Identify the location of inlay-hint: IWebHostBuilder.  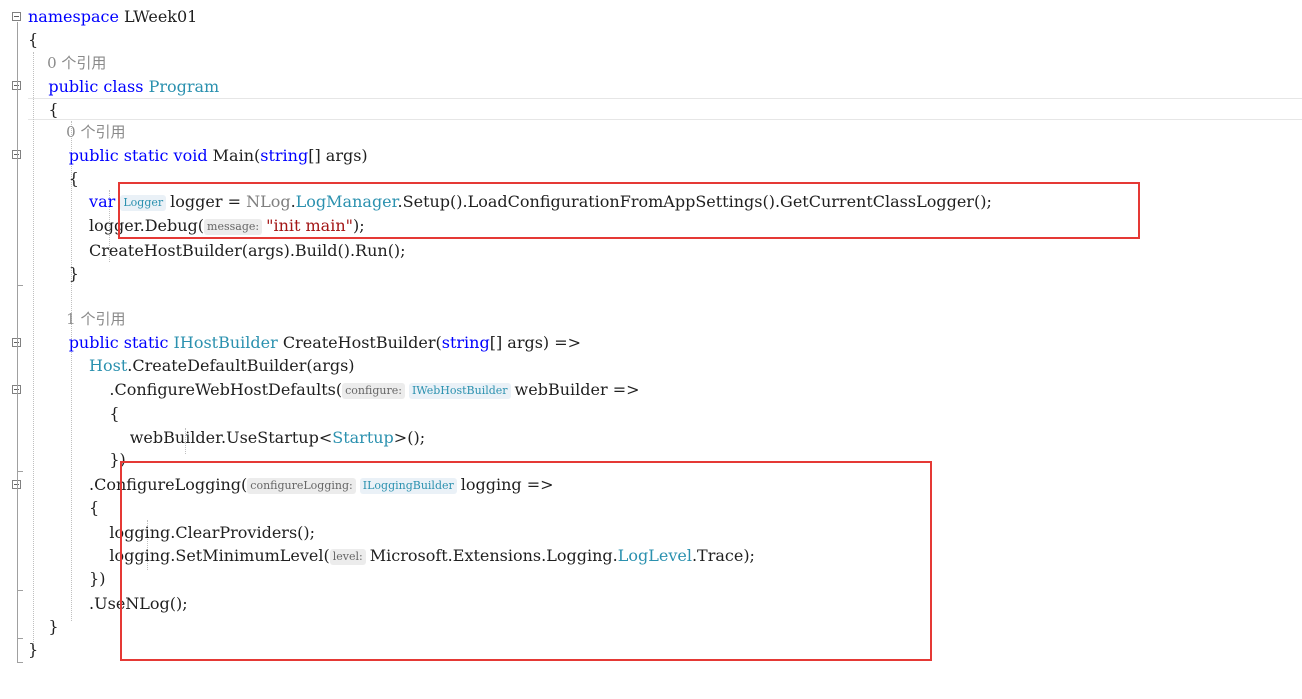
(459, 391).